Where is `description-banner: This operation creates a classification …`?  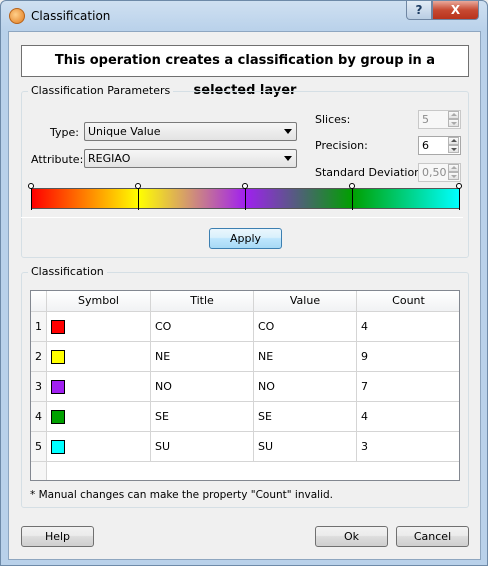 description-banner: This operation creates a classification … is located at coordinates (245, 71).